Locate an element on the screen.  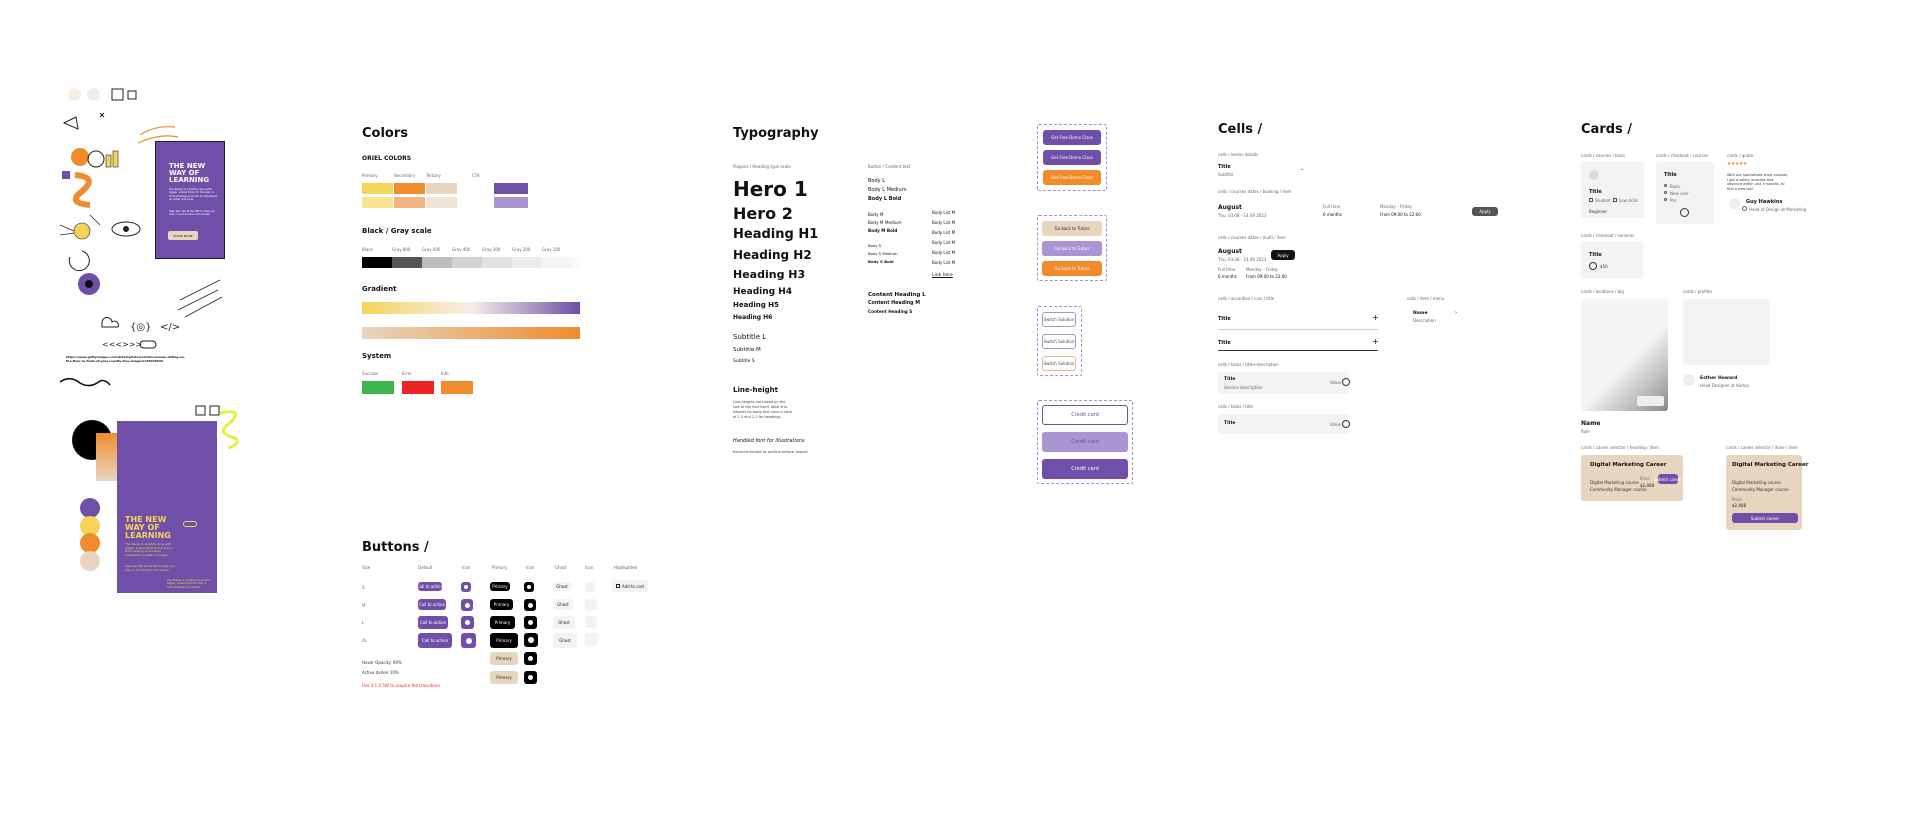
buttons-col-size: Size is located at coordinates (366, 567).